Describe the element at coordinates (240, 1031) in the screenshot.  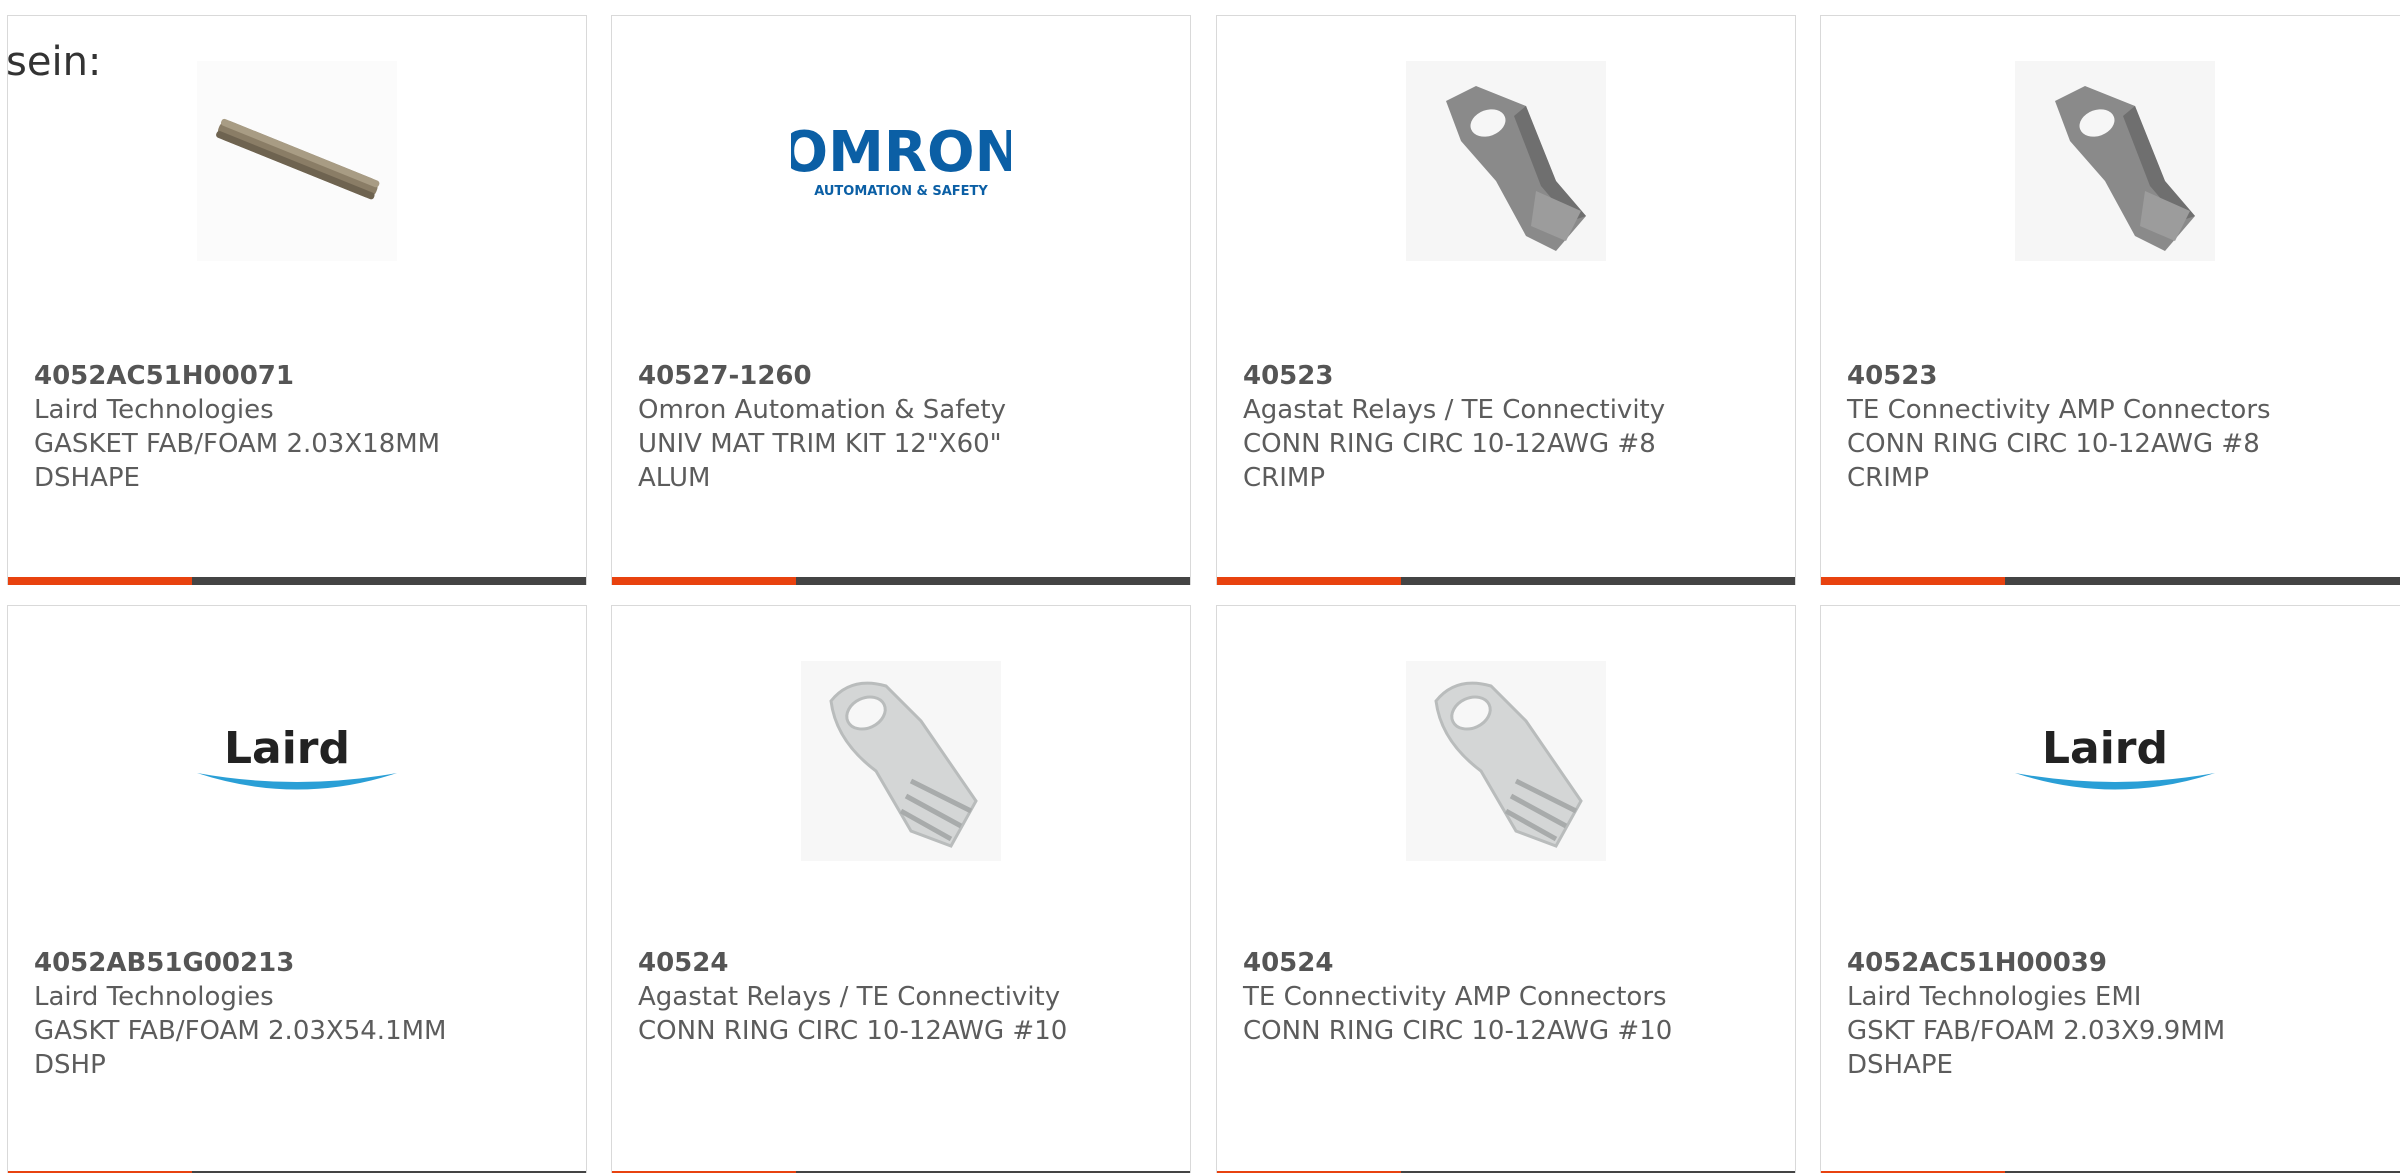
I see `description-line: GASKT FAB/FOAM 2.03X54.1MM` at that location.